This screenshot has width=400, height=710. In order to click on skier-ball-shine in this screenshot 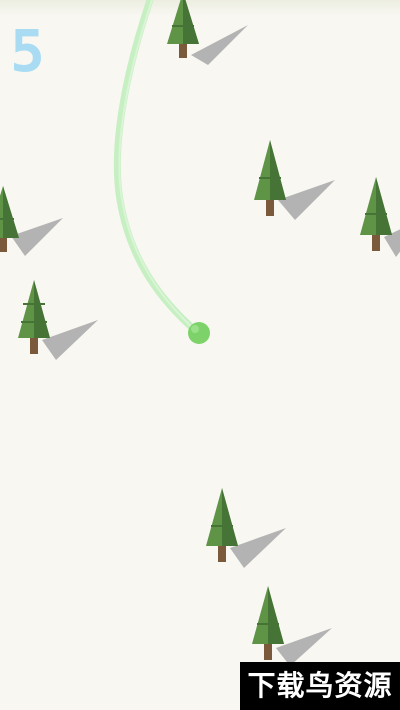, I will do `click(195, 329)`.